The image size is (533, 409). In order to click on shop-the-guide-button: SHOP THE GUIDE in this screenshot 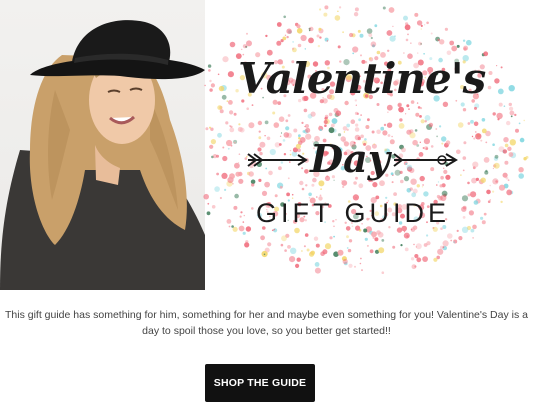, I will do `click(260, 383)`.